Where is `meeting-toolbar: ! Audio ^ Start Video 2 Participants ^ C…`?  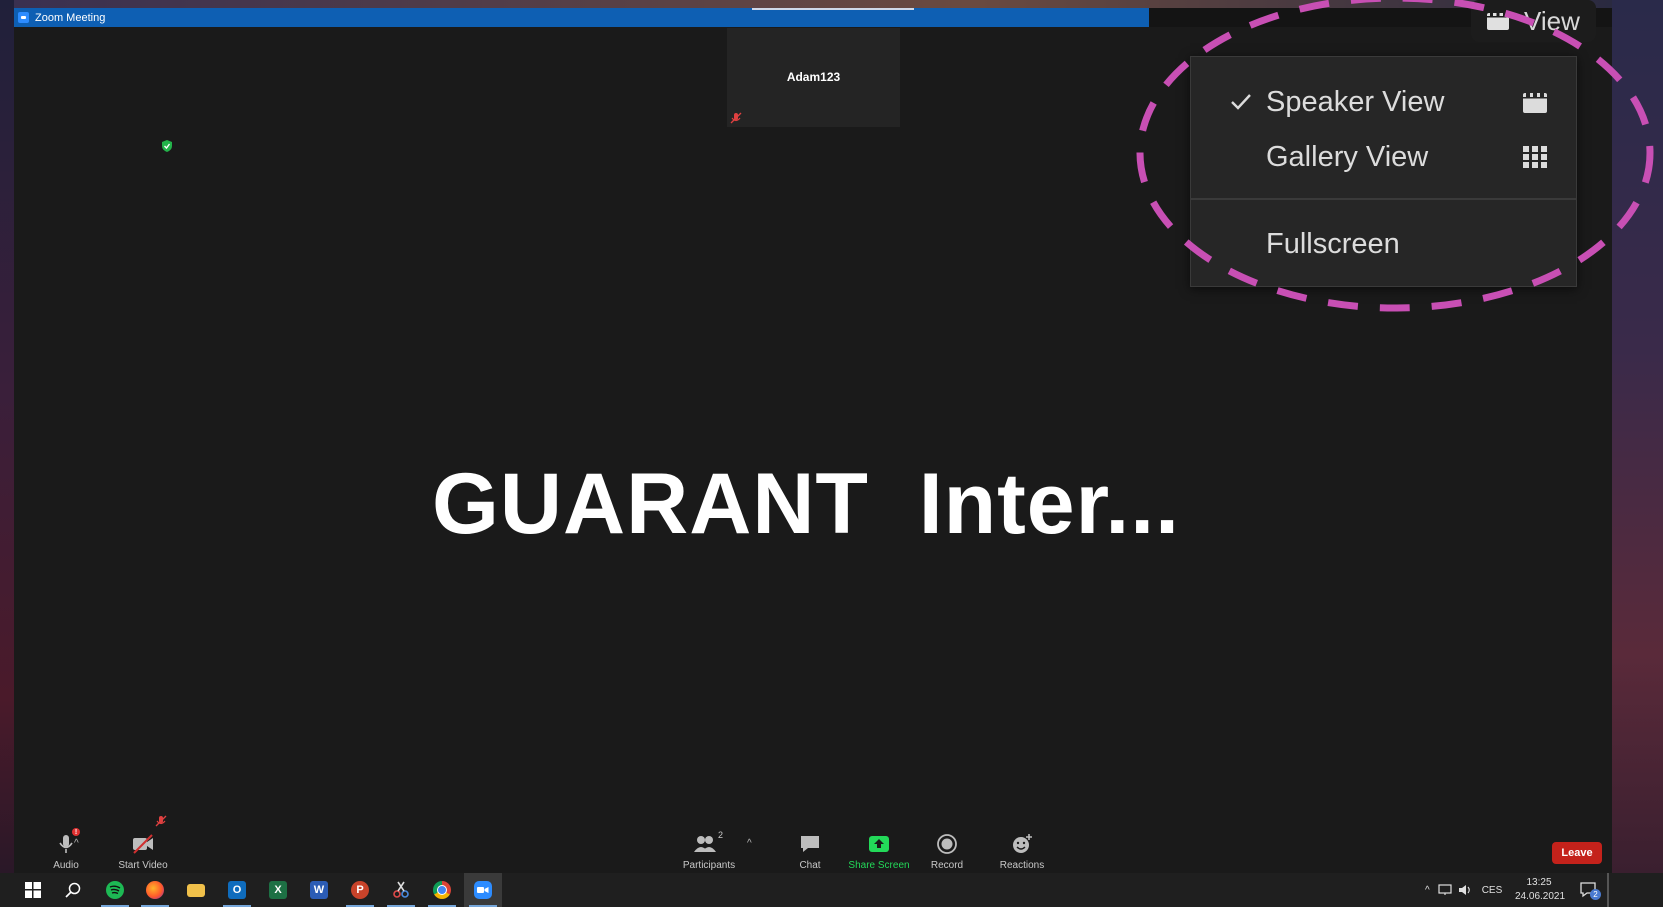
meeting-toolbar: ! Audio ^ Start Video 2 Participants ^ C… is located at coordinates (813, 844).